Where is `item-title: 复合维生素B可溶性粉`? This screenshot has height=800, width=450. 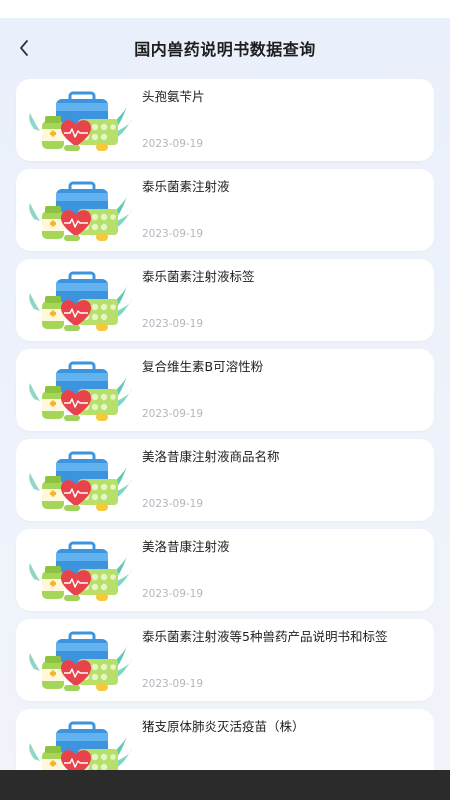 item-title: 复合维生素B可溶性粉 is located at coordinates (203, 366).